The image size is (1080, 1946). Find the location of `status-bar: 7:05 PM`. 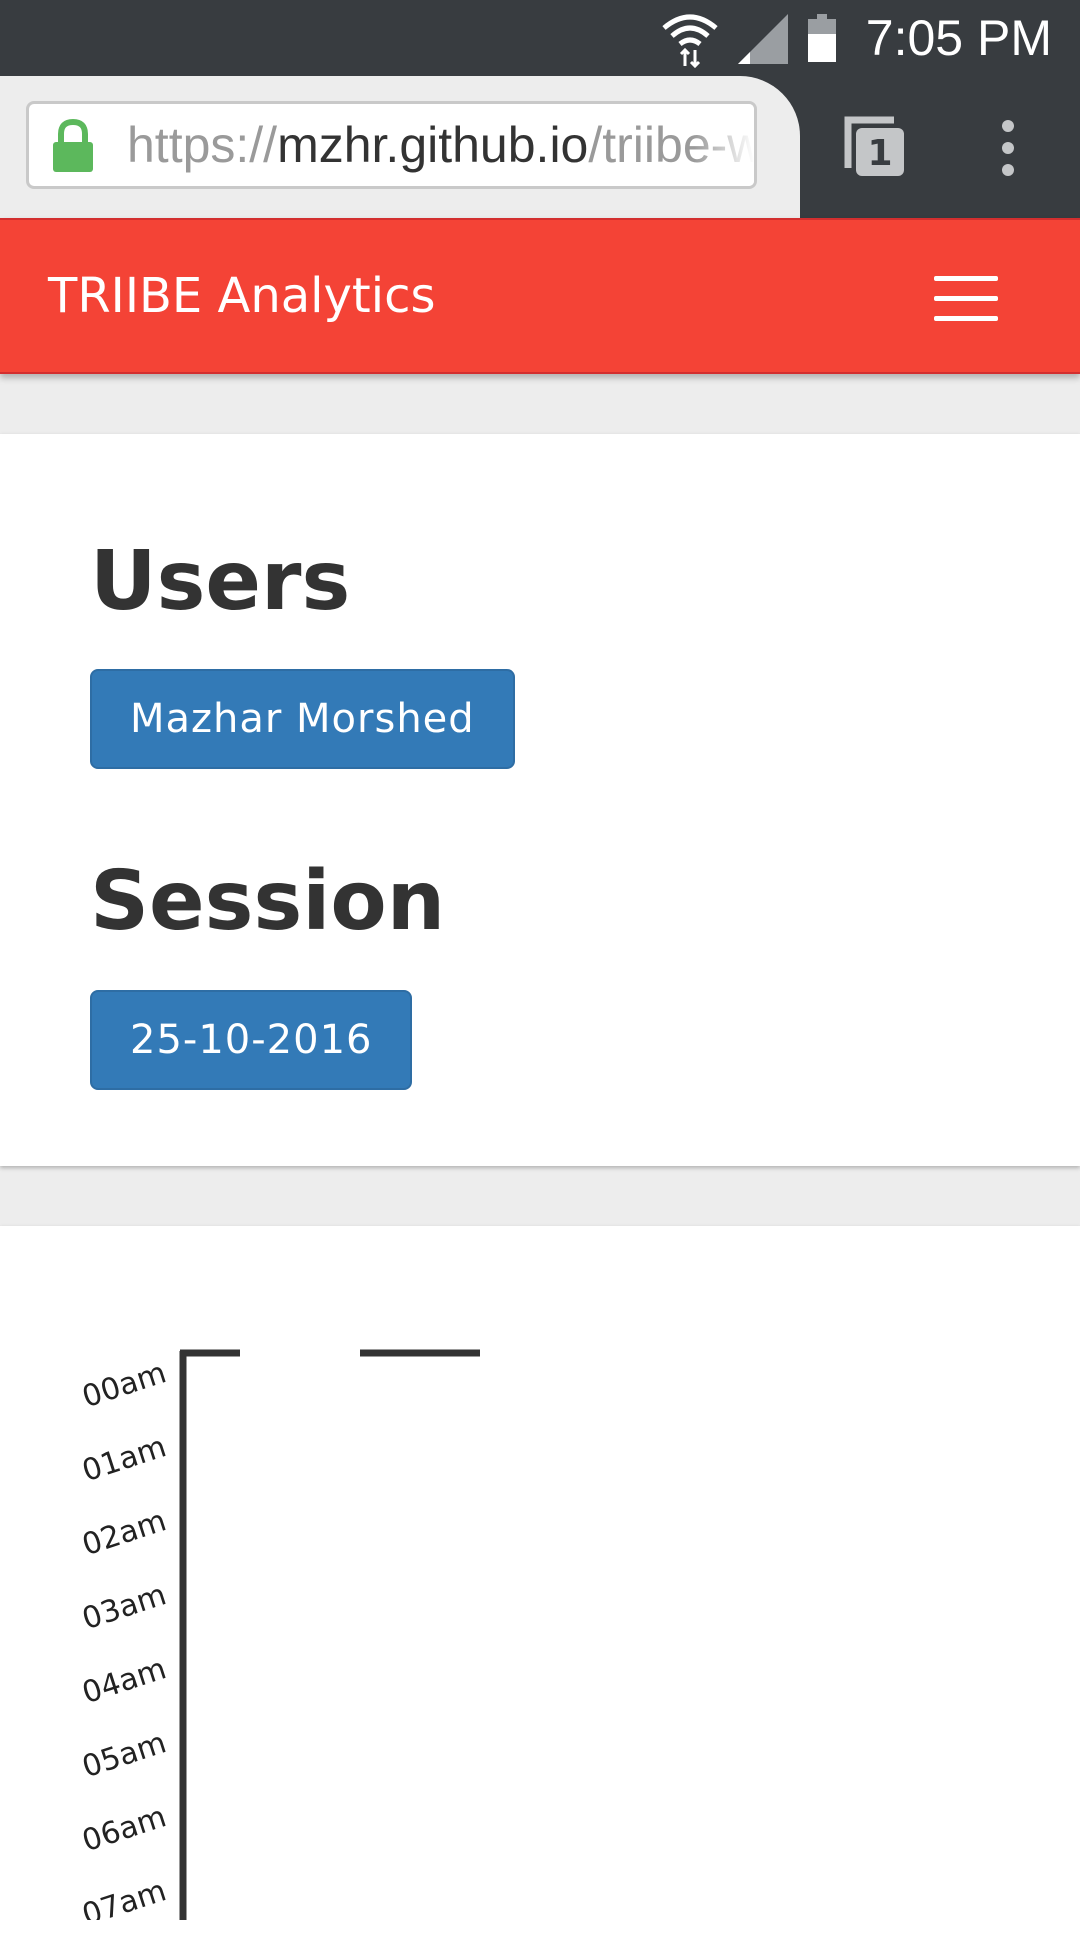

status-bar: 7:05 PM is located at coordinates (540, 38).